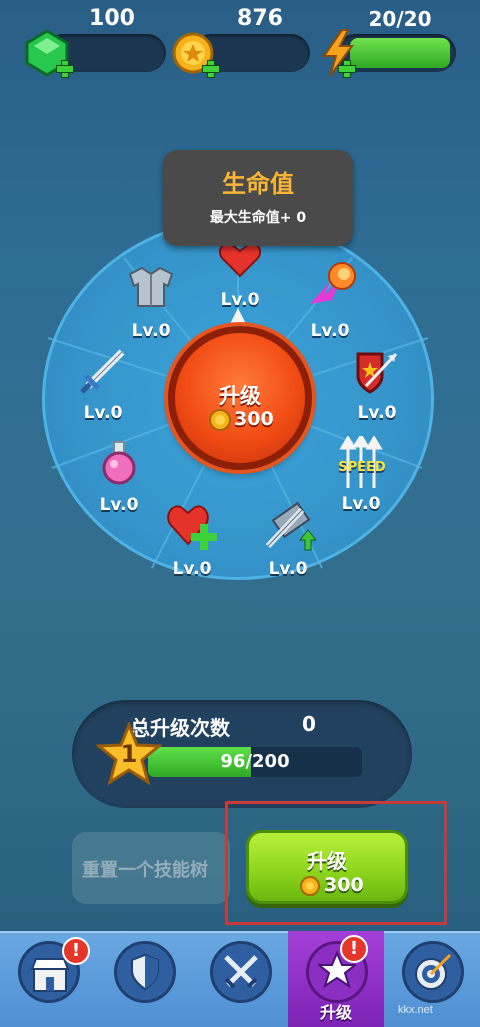 This screenshot has width=480, height=1027. What do you see at coordinates (361, 504) in the screenshot?
I see `skill-level-speed: Lv.0` at bounding box center [361, 504].